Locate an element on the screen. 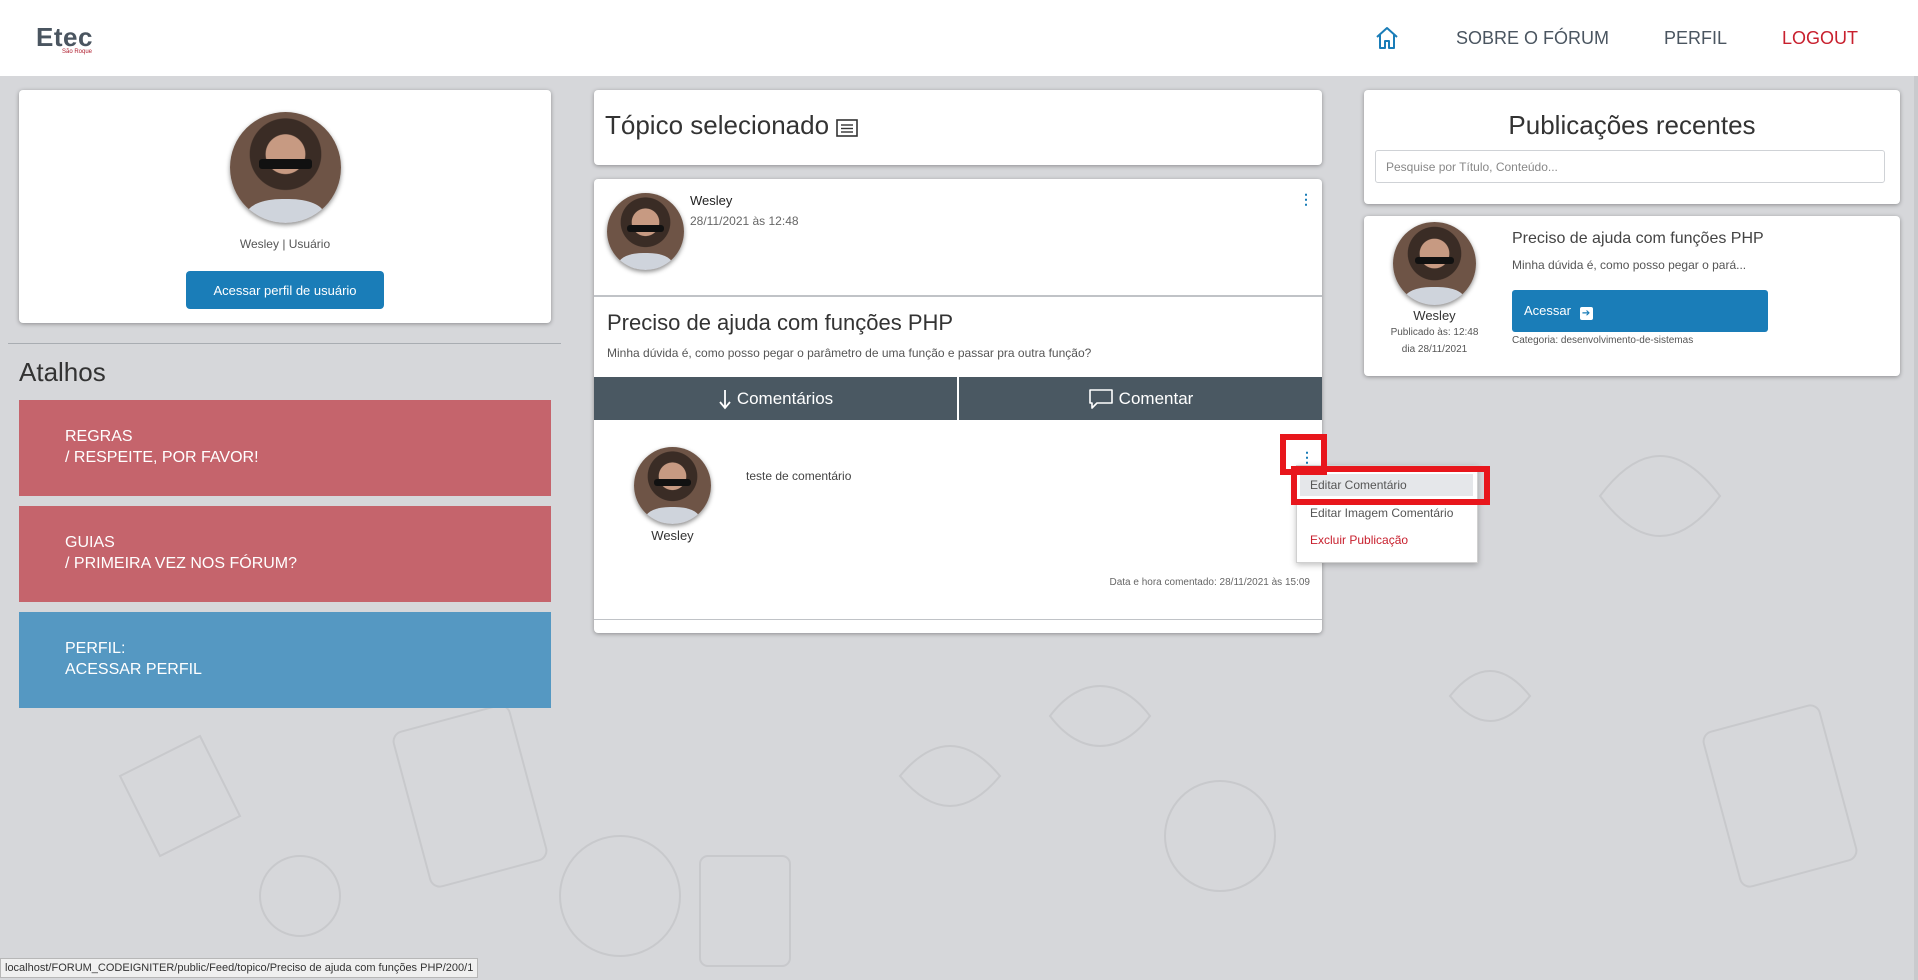 The width and height of the screenshot is (1918, 980). comment-author-avatar is located at coordinates (672, 485).